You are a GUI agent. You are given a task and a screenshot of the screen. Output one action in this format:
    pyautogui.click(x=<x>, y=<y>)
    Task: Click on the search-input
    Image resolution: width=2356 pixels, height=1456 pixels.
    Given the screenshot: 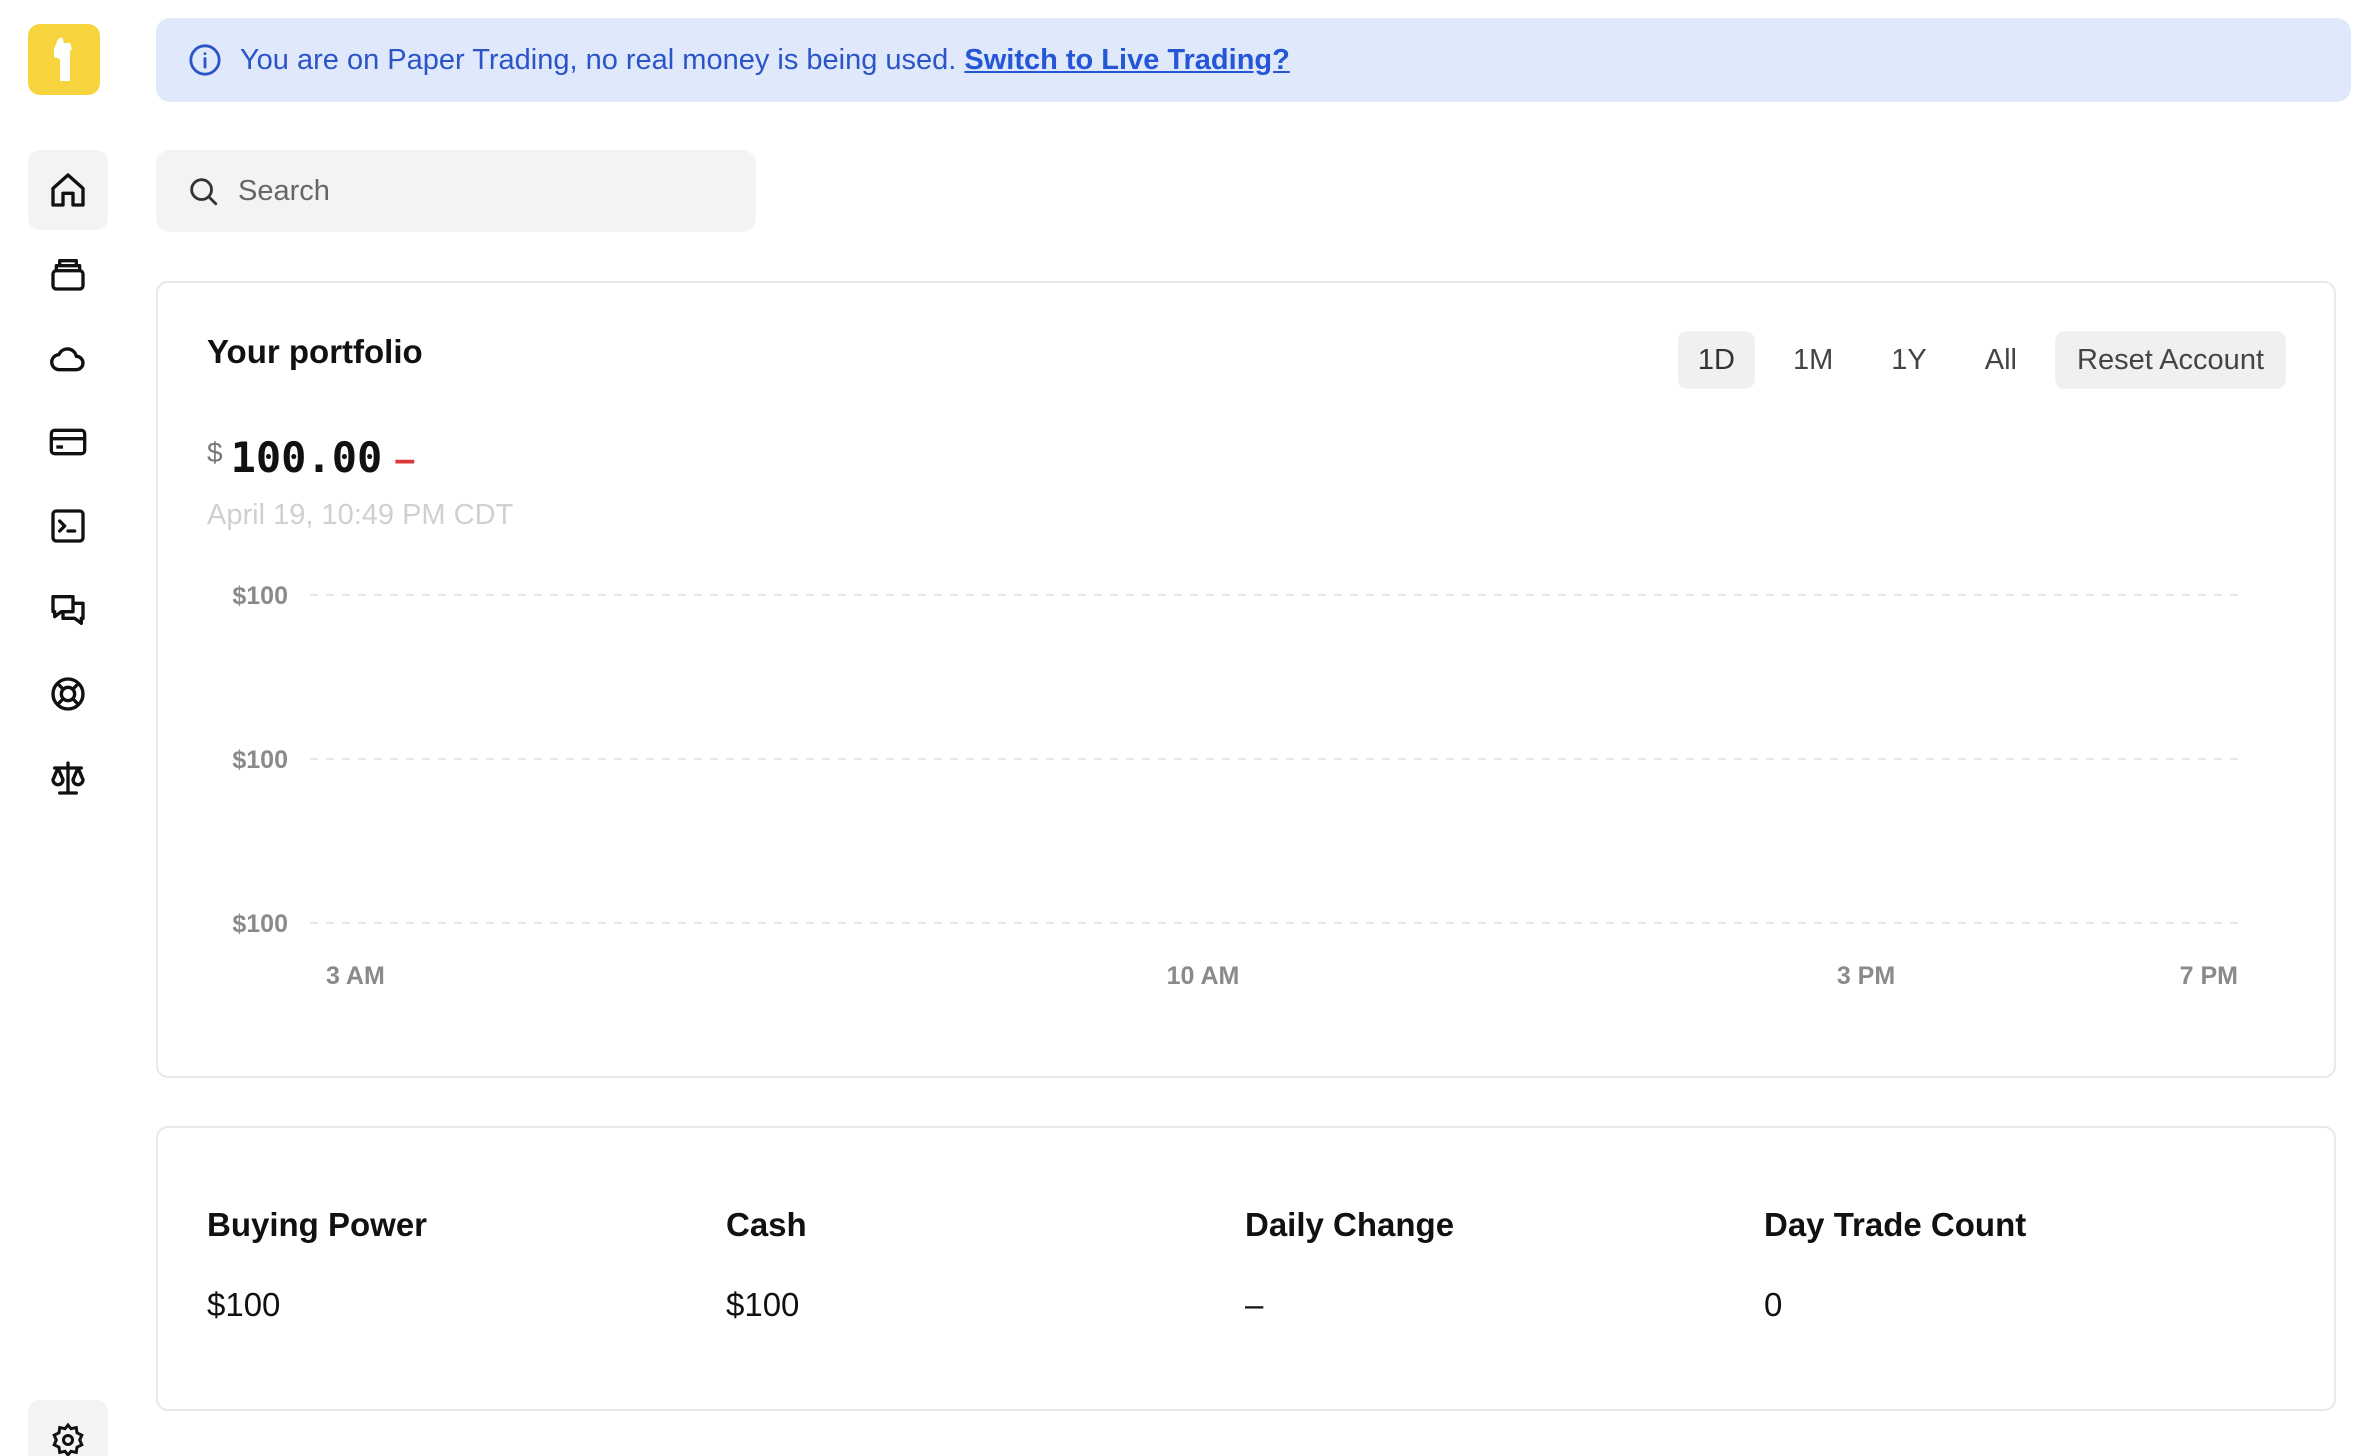 What is the action you would take?
    pyautogui.click(x=488, y=191)
    